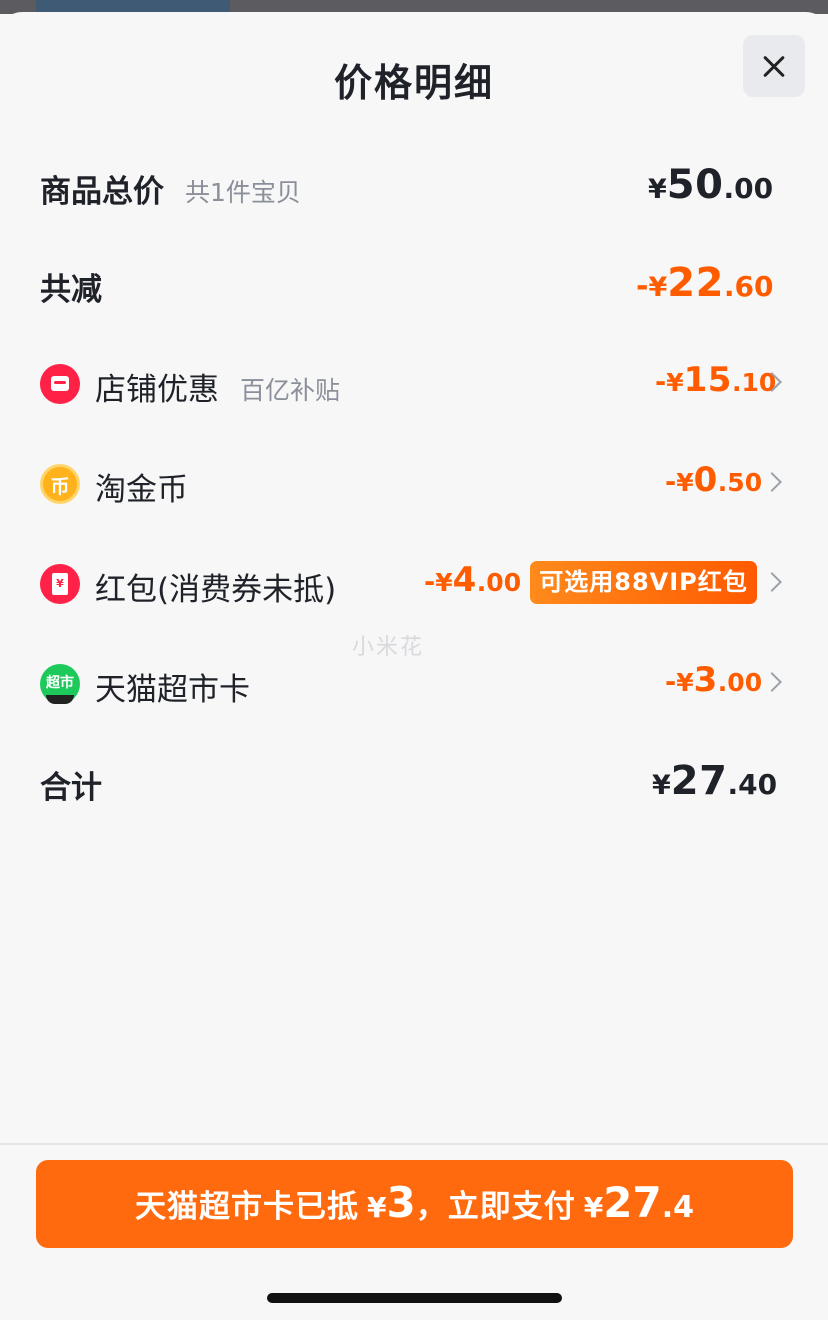  What do you see at coordinates (414, 584) in the screenshot?
I see `discount-row-red-packet: ¥ 红包(消费券未抵) - ¥4.00 可选用88VIP红包` at bounding box center [414, 584].